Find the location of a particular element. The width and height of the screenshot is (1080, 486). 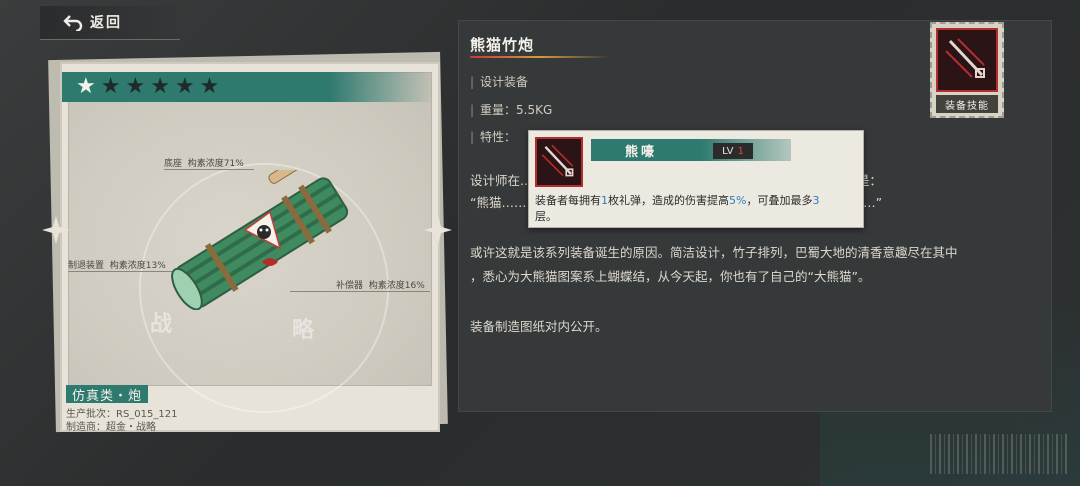

part-label-base: 底座 构素浓度71% is located at coordinates (204, 164).